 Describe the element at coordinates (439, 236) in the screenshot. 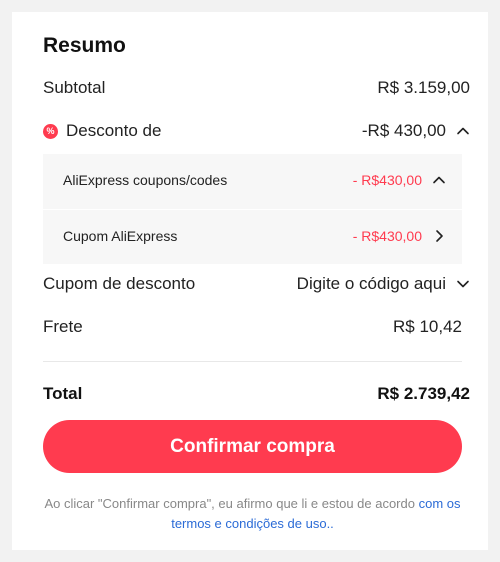

I see `chevron-right-icon` at that location.